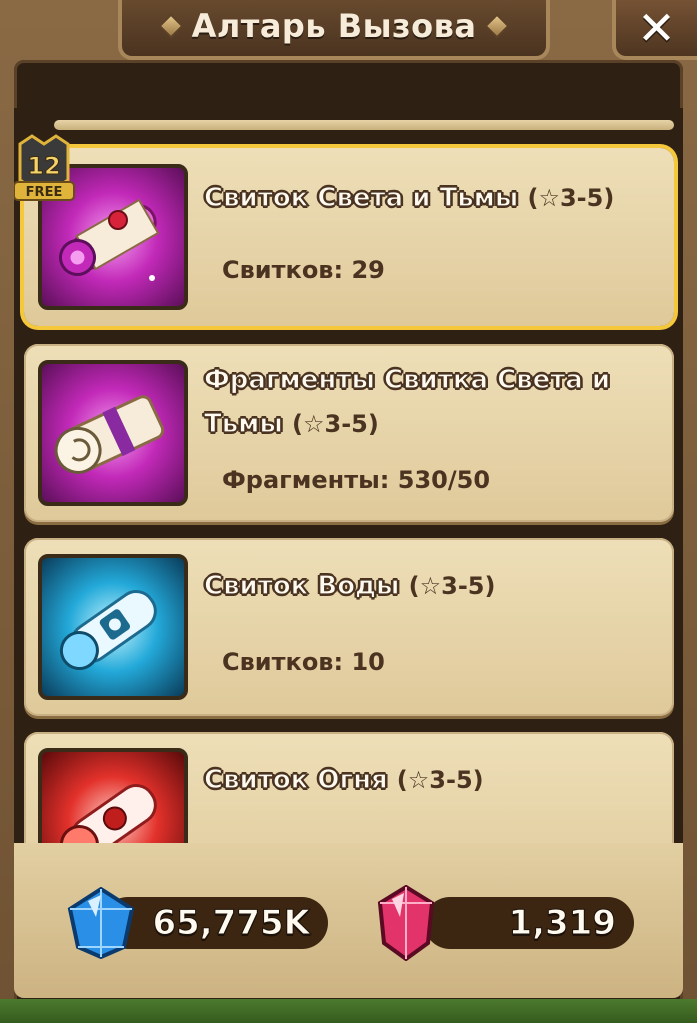 This screenshot has width=697, height=1023. I want to click on light-dark-fragment-icon, so click(113, 433).